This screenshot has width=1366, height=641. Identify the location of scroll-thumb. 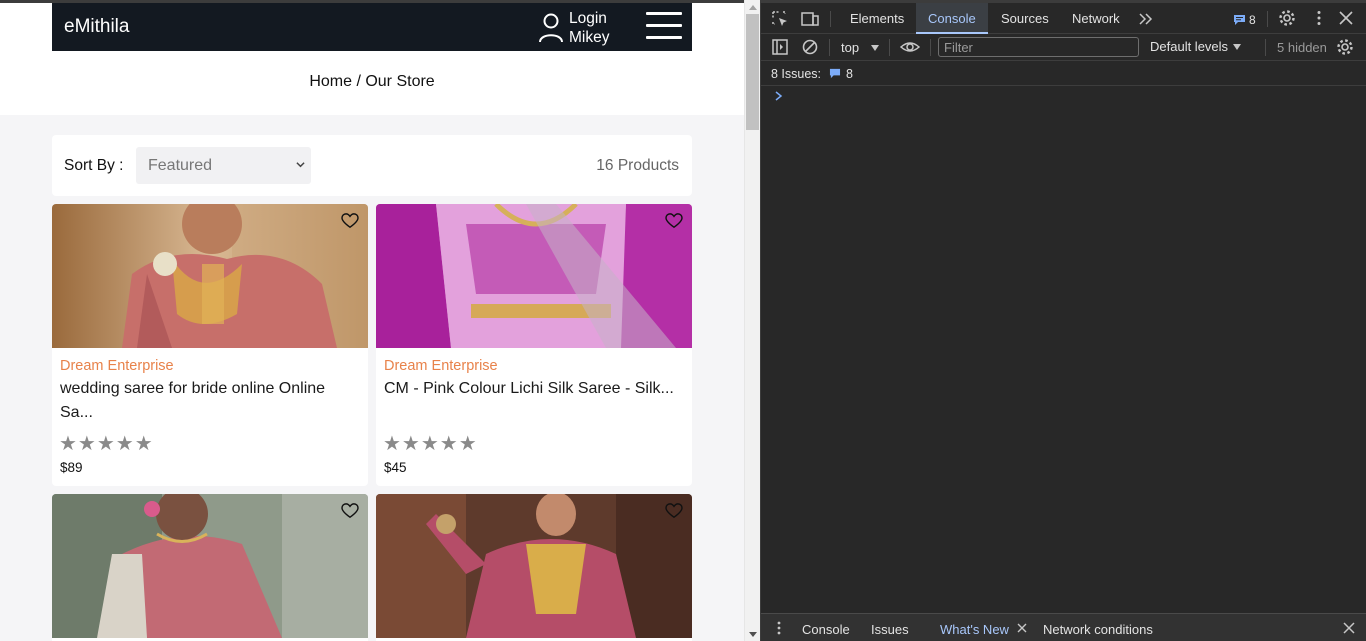
(752, 72).